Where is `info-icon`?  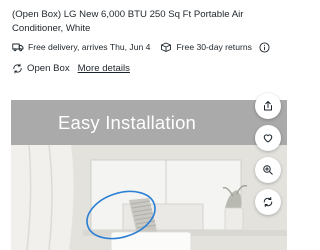
info-icon is located at coordinates (264, 47).